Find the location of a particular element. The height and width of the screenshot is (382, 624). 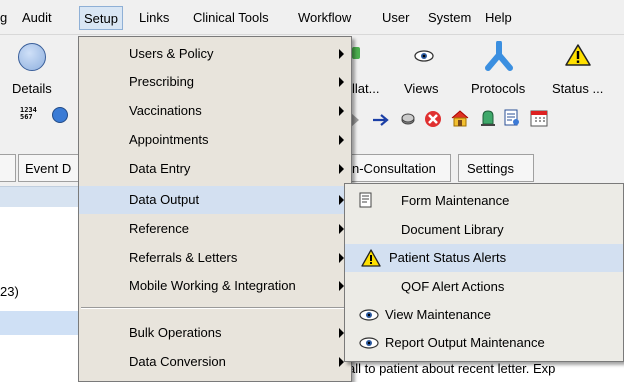

menu-item-mobile-working: Mobile Working & Integration is located at coordinates (215, 286).